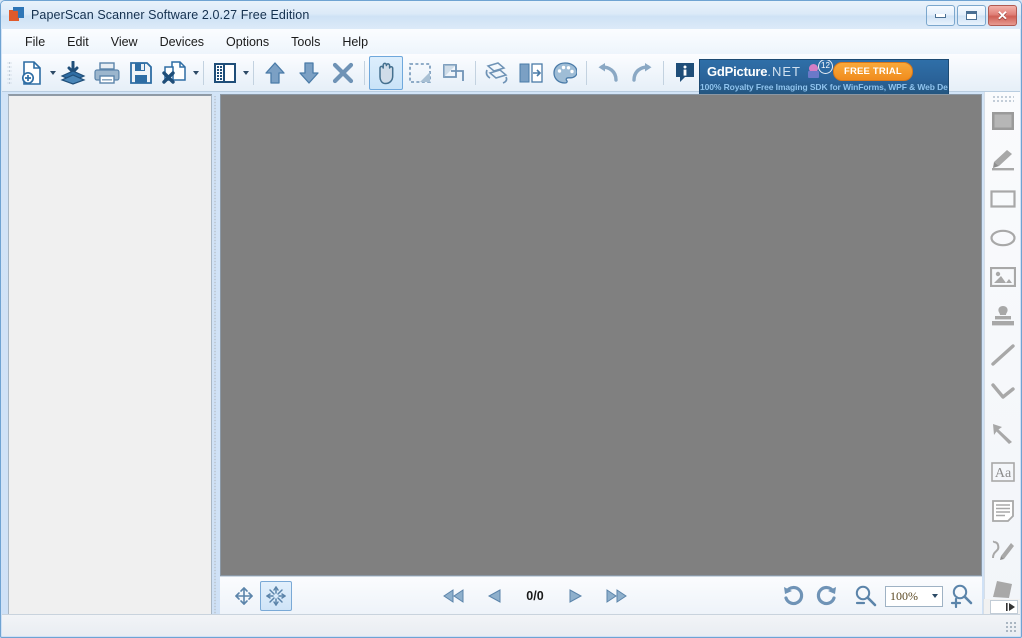 The image size is (1022, 638). I want to click on rotate-left-button, so click(794, 596).